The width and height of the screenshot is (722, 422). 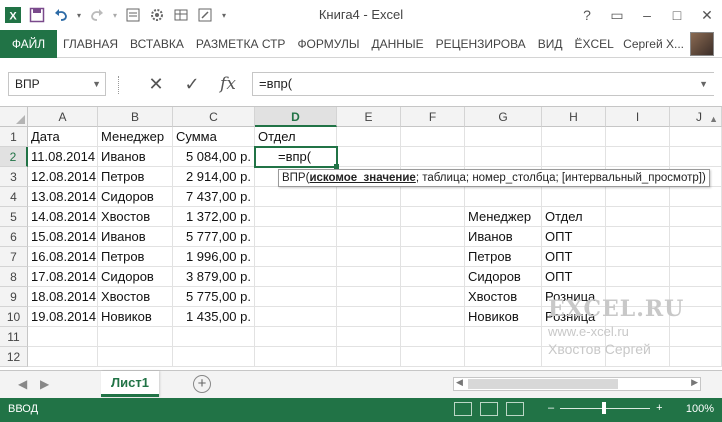 I want to click on add-sheet-icon: +, so click(x=202, y=384).